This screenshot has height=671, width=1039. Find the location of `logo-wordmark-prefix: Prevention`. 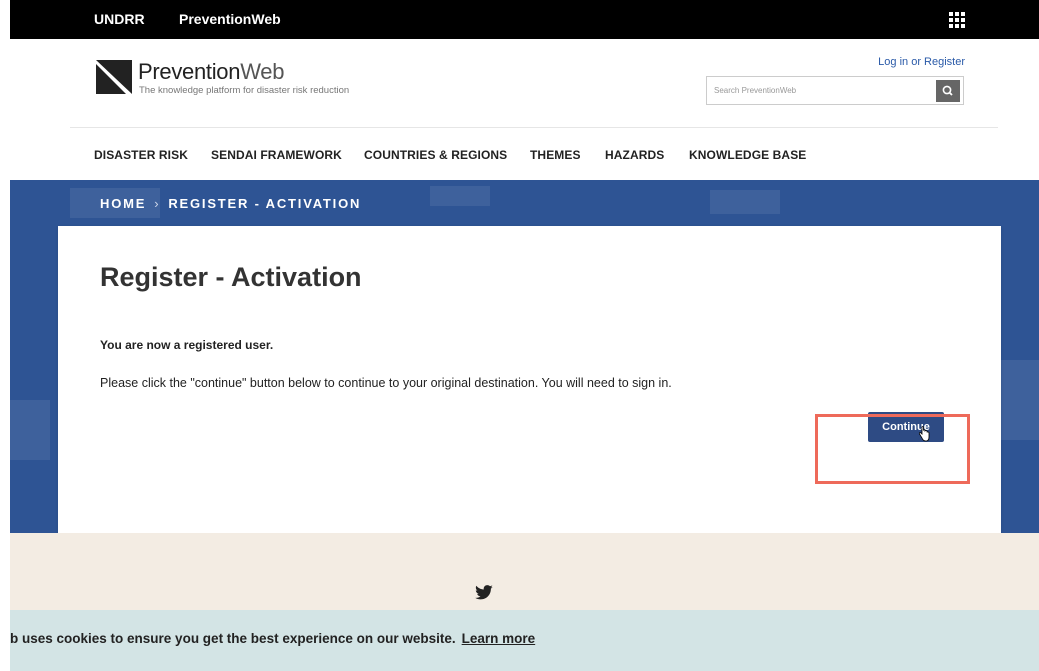

logo-wordmark-prefix: Prevention is located at coordinates (189, 71).